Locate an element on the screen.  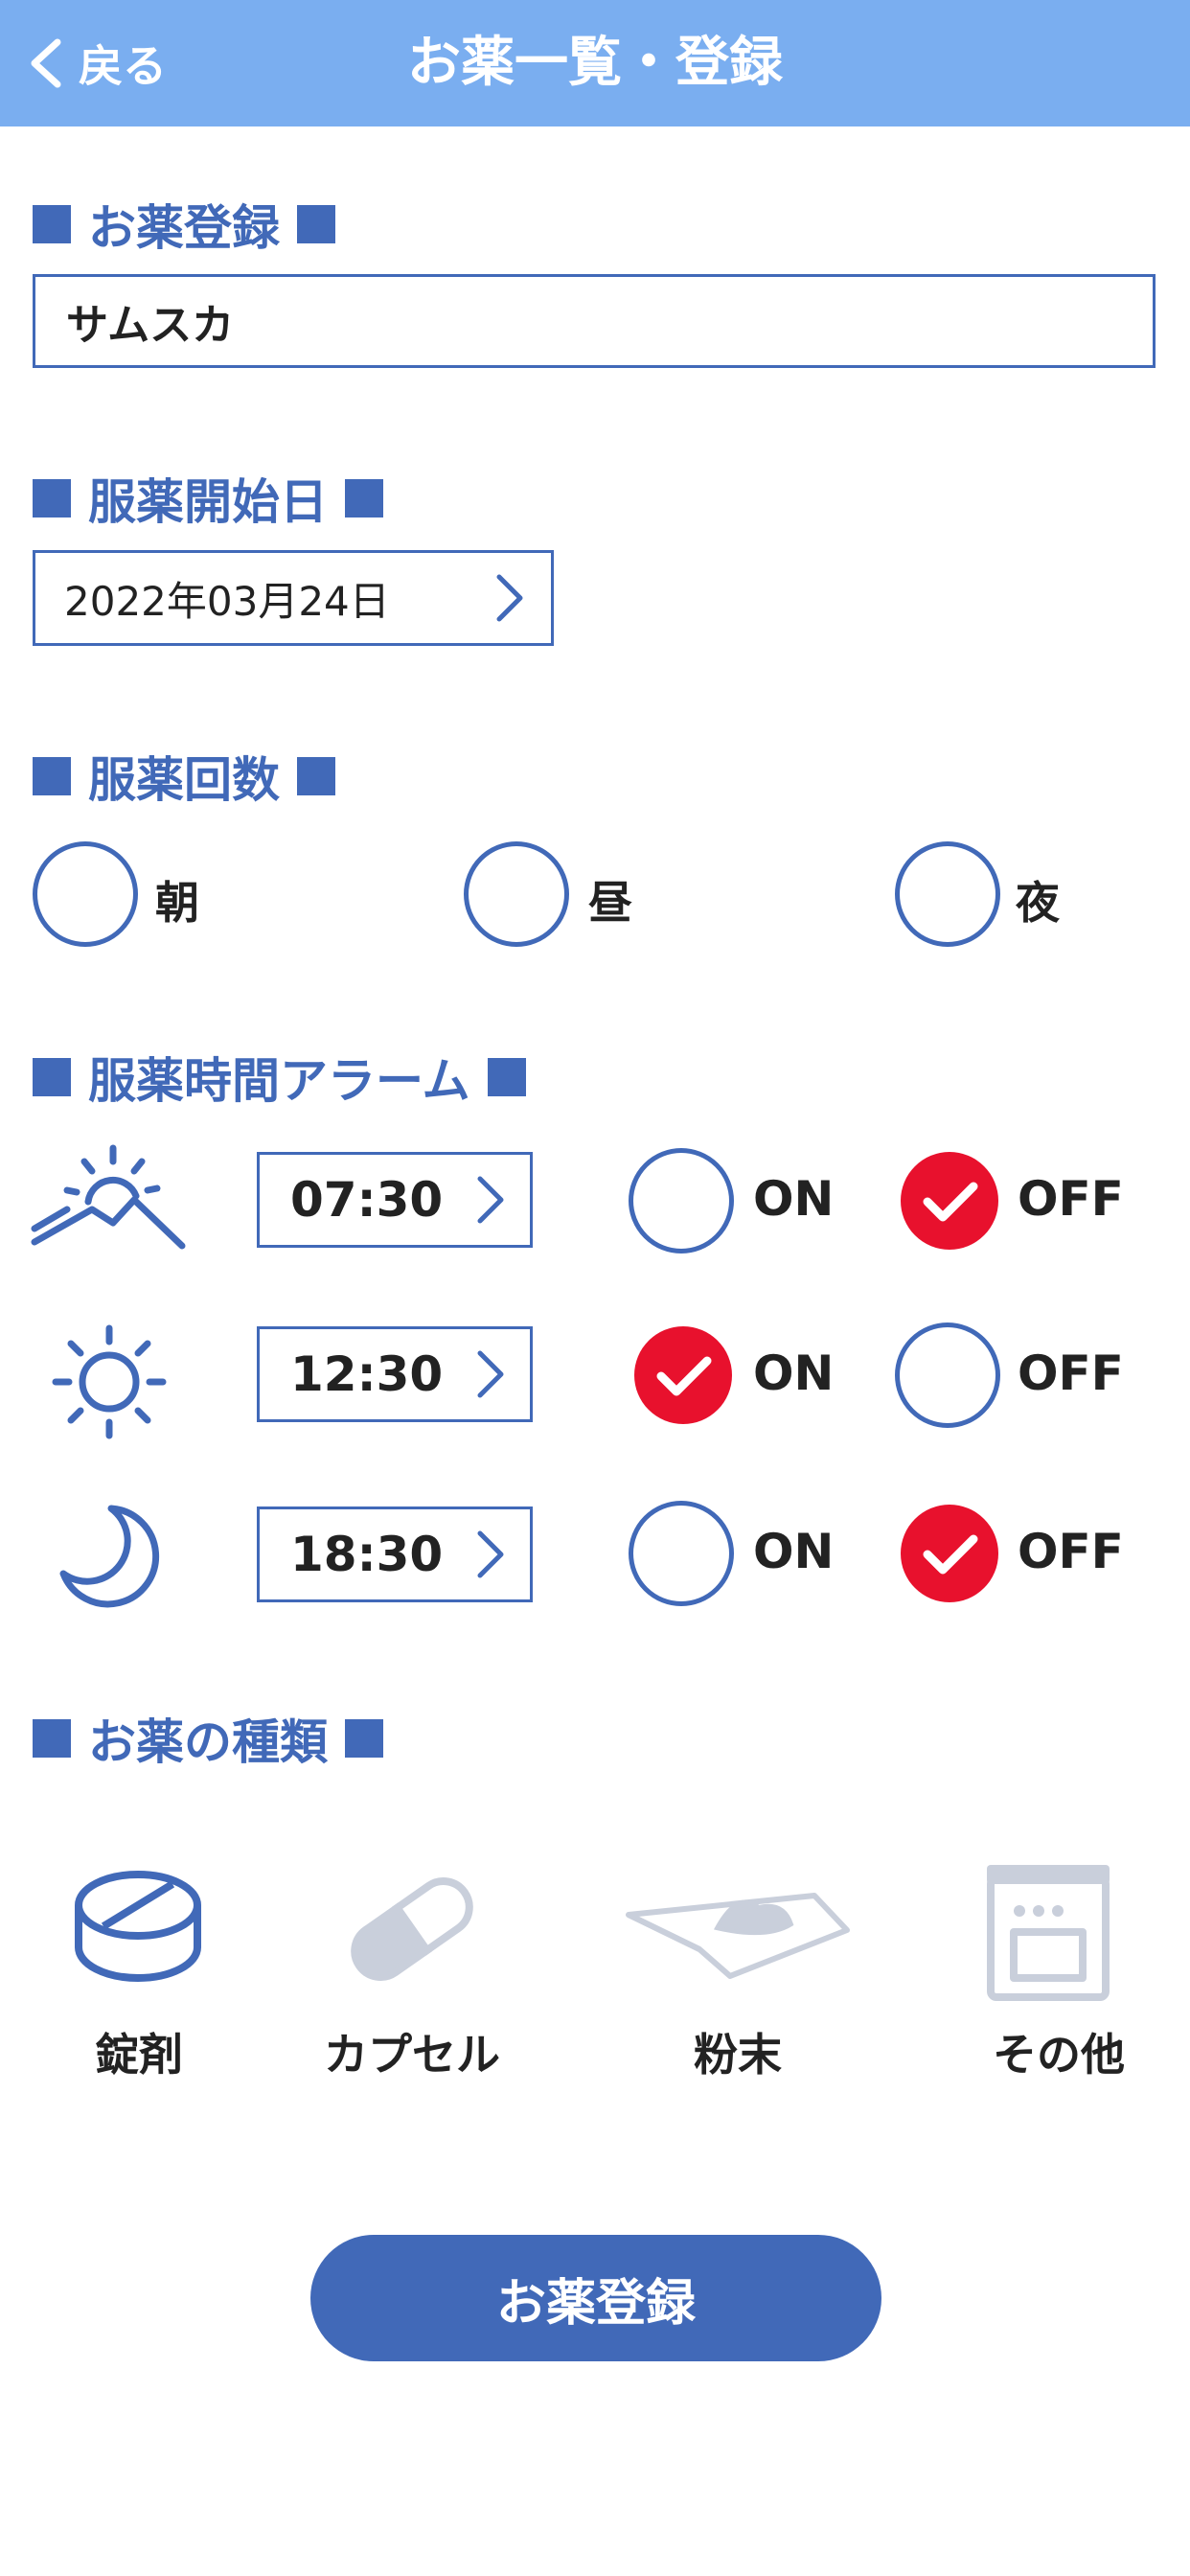
alarm-morning-time-picker: 07:30 is located at coordinates (395, 1200).